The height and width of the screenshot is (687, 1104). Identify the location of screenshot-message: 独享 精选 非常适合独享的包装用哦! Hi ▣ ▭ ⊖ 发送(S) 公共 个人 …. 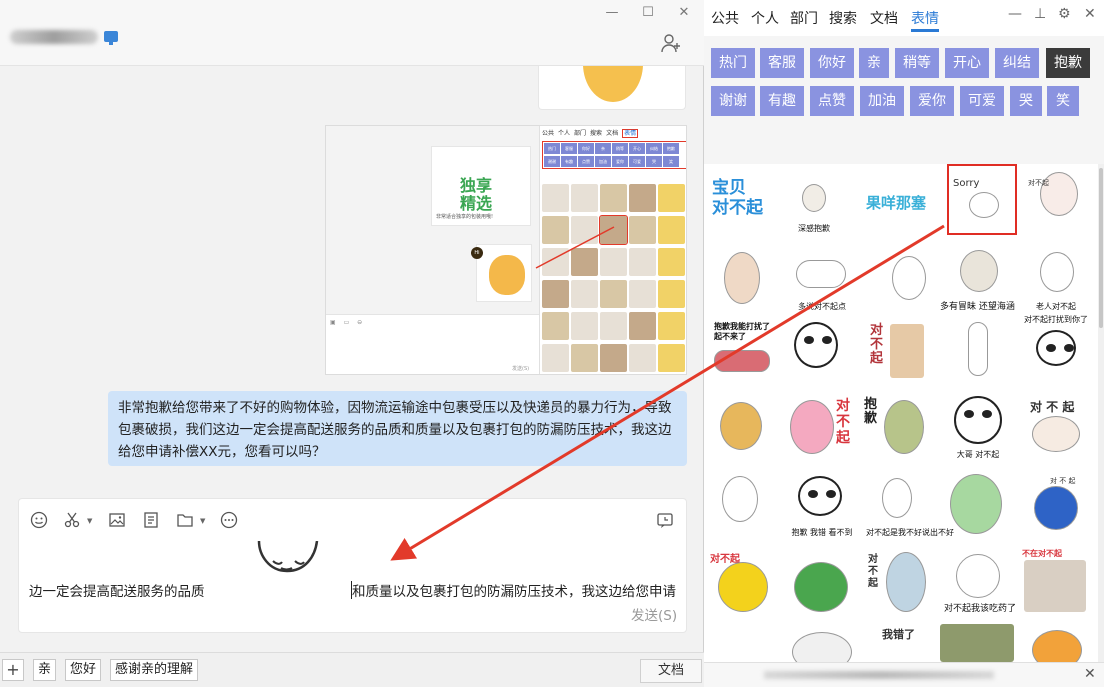
(506, 250).